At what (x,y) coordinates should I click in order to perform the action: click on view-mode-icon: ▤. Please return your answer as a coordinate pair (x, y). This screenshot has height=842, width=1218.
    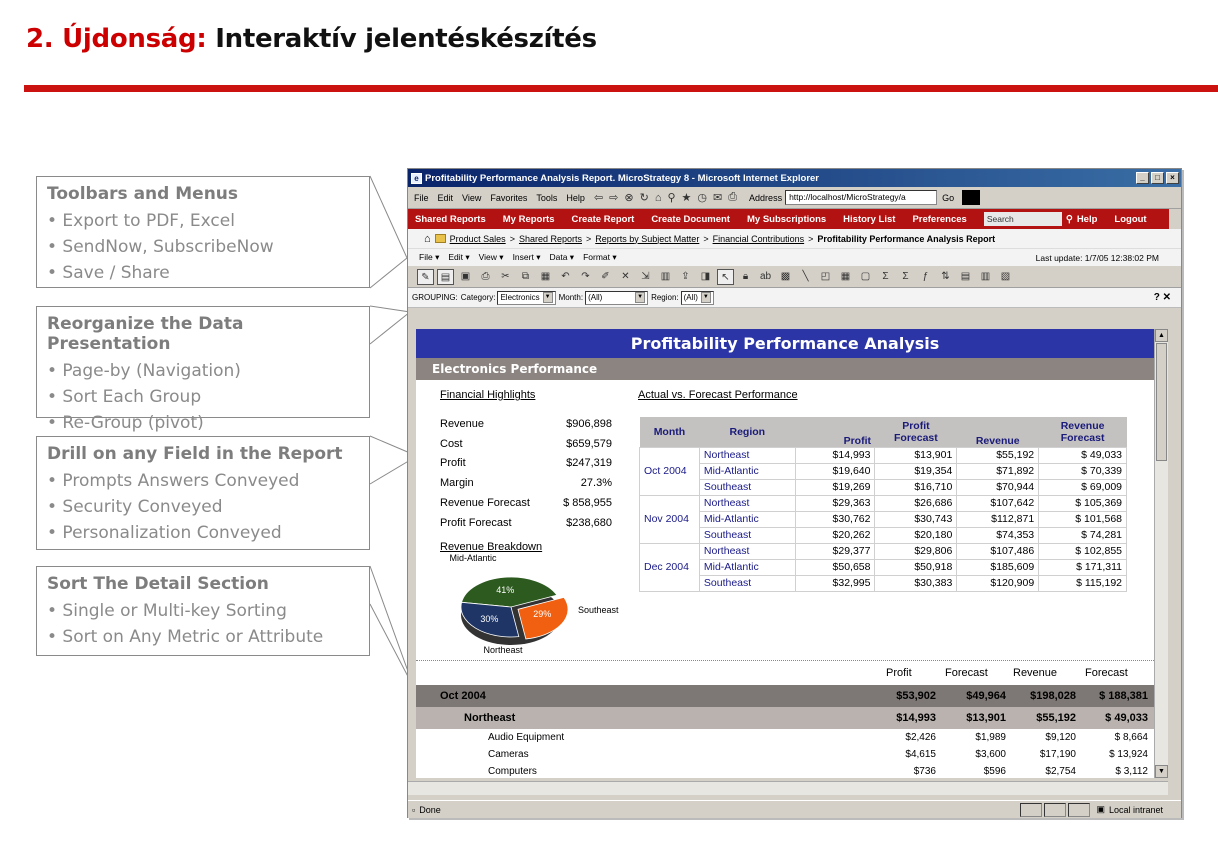
    Looking at the image, I should click on (445, 276).